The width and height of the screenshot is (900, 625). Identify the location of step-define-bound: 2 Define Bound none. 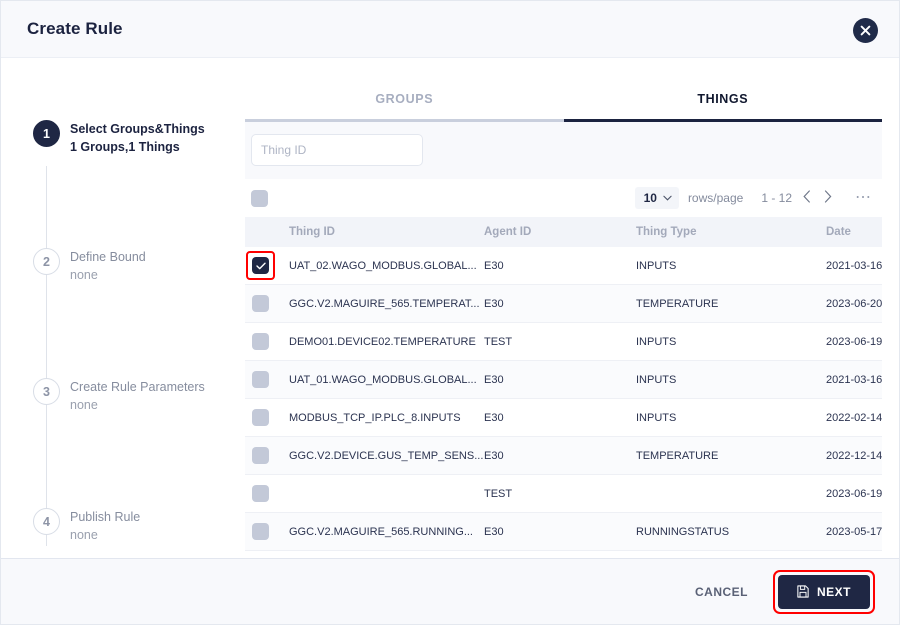
(89, 266).